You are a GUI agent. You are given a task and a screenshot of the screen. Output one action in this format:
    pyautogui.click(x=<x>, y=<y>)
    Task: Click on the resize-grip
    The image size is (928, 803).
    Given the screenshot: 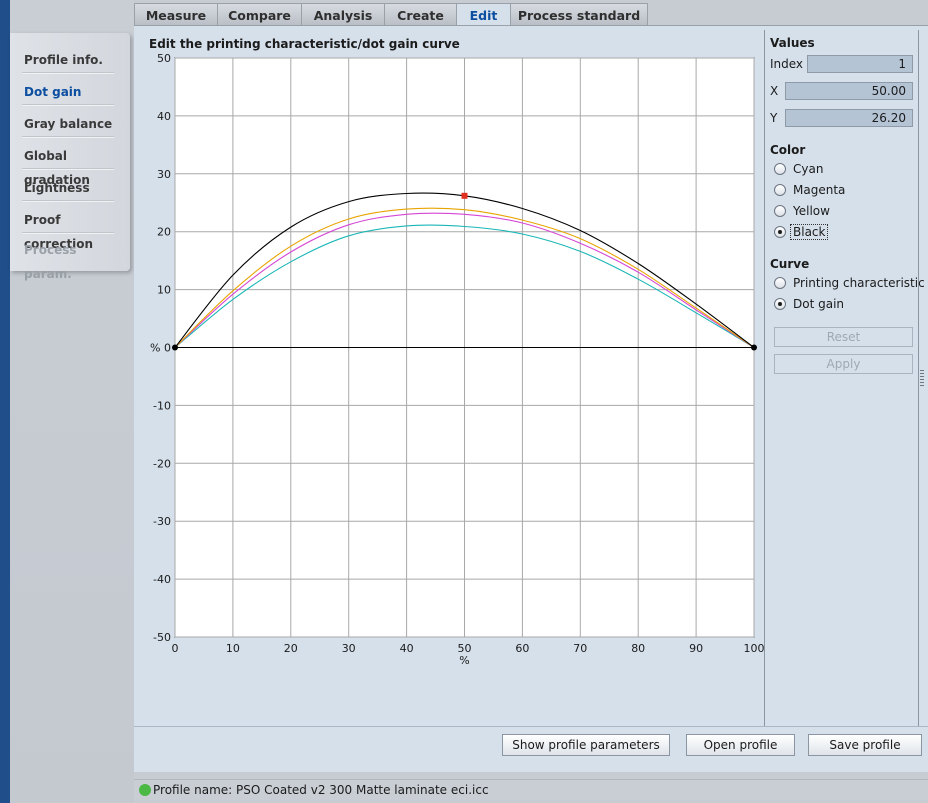 What is the action you would take?
    pyautogui.click(x=922, y=379)
    